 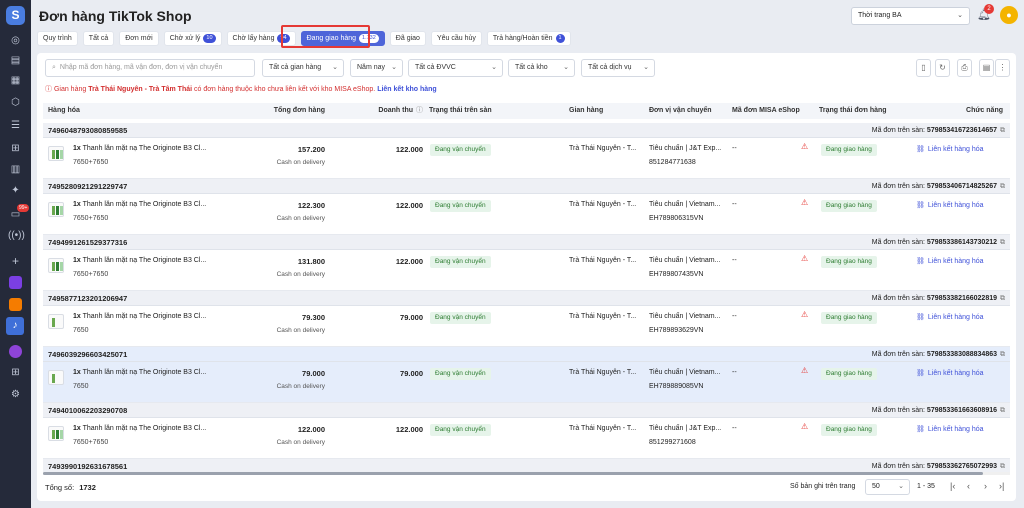 What do you see at coordinates (985, 486) in the screenshot?
I see `next-page-icon: ›` at bounding box center [985, 486].